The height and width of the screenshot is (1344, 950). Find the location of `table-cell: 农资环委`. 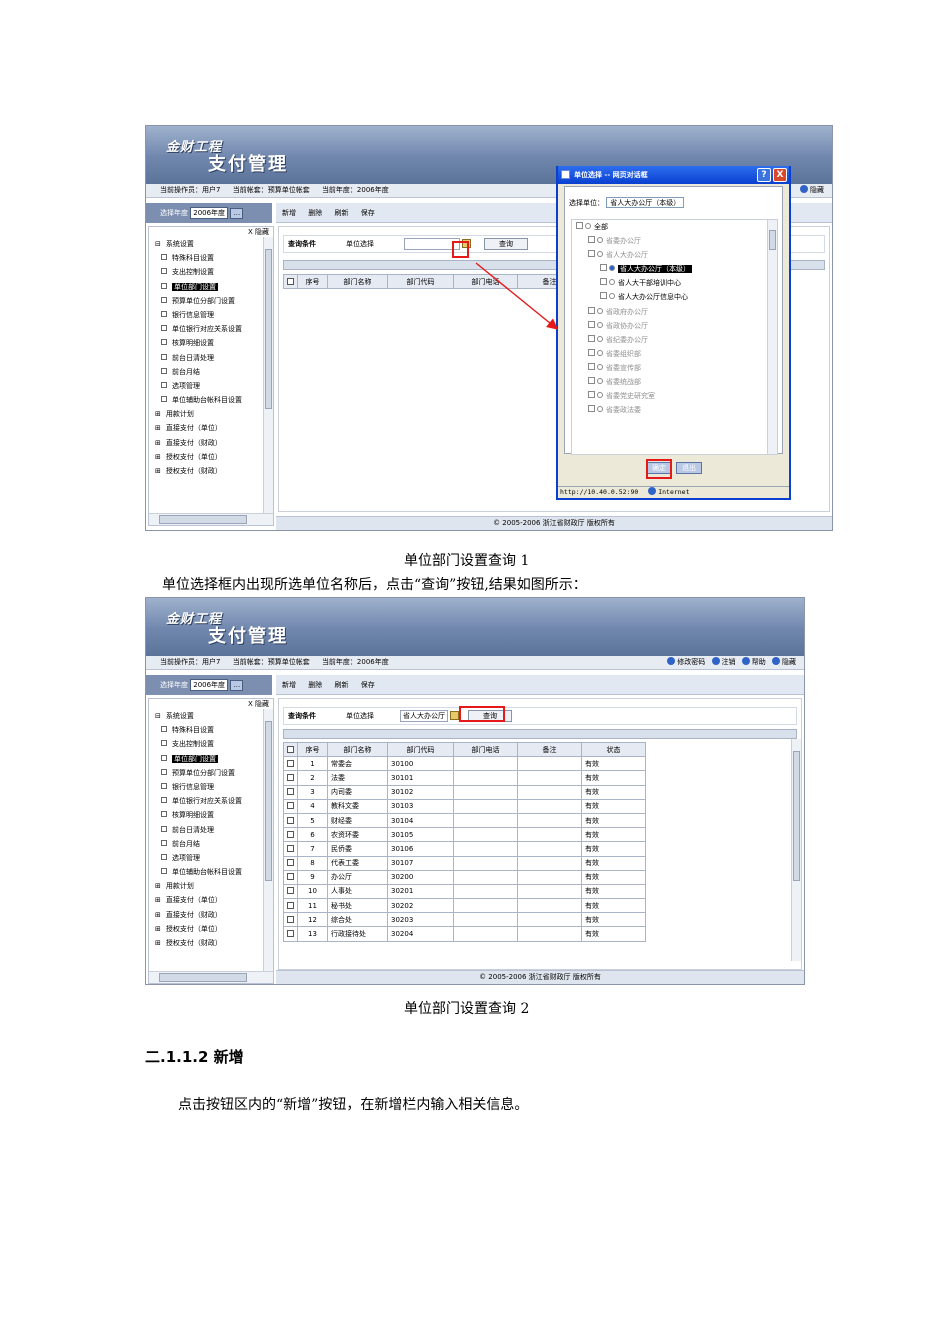

table-cell: 农资环委 is located at coordinates (357, 835).